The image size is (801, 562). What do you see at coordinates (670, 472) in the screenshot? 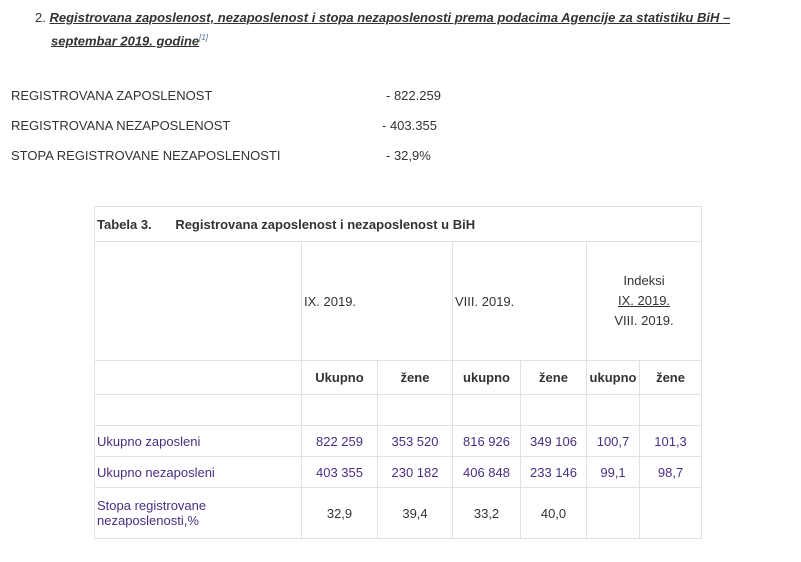
I see `table-cell: 98,7` at bounding box center [670, 472].